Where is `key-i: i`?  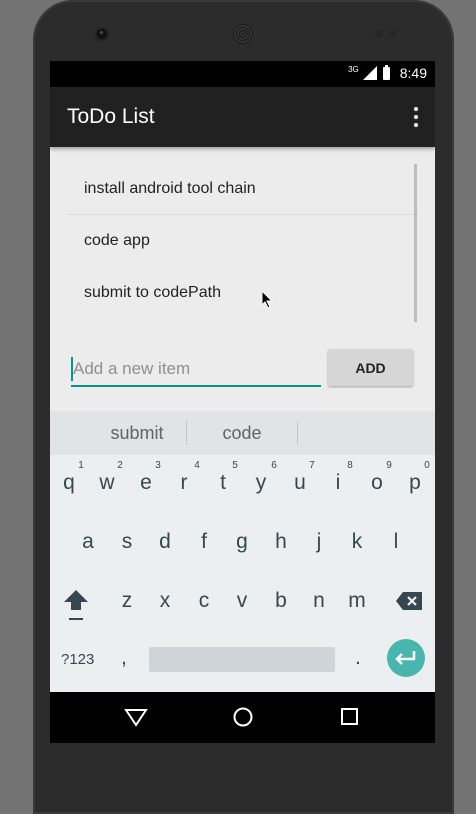 key-i: i is located at coordinates (338, 483).